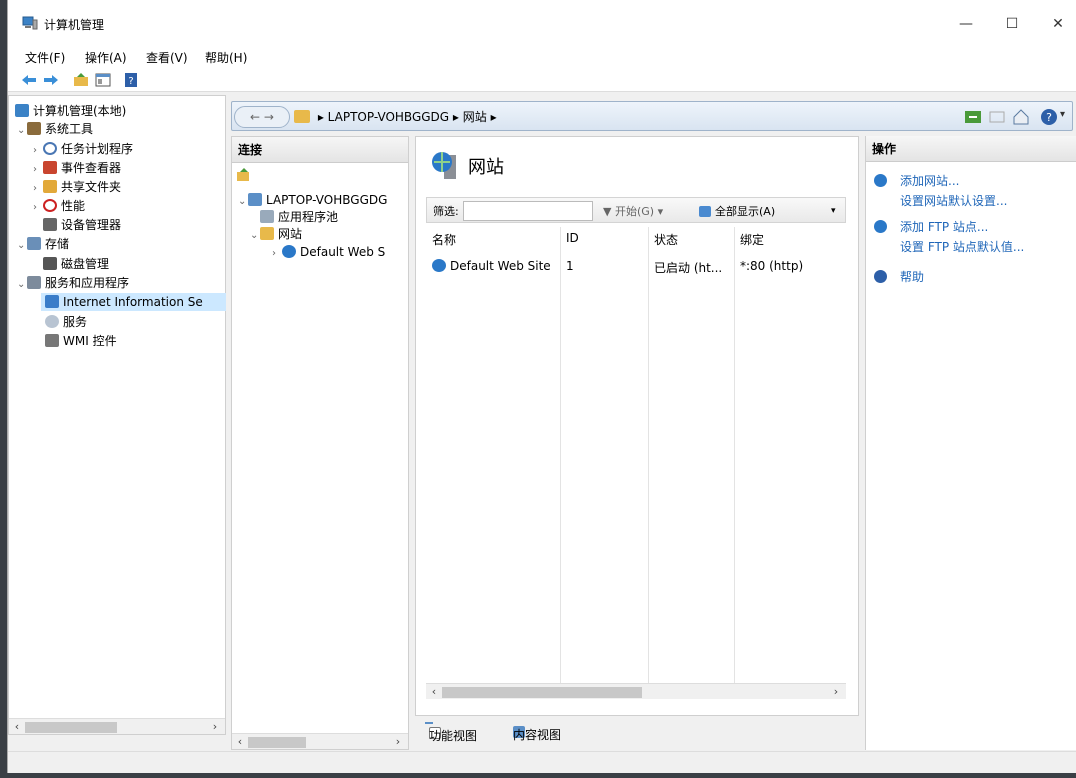 This screenshot has height=778, width=1076. Describe the element at coordinates (255, 199) in the screenshot. I see `server-icon` at that location.